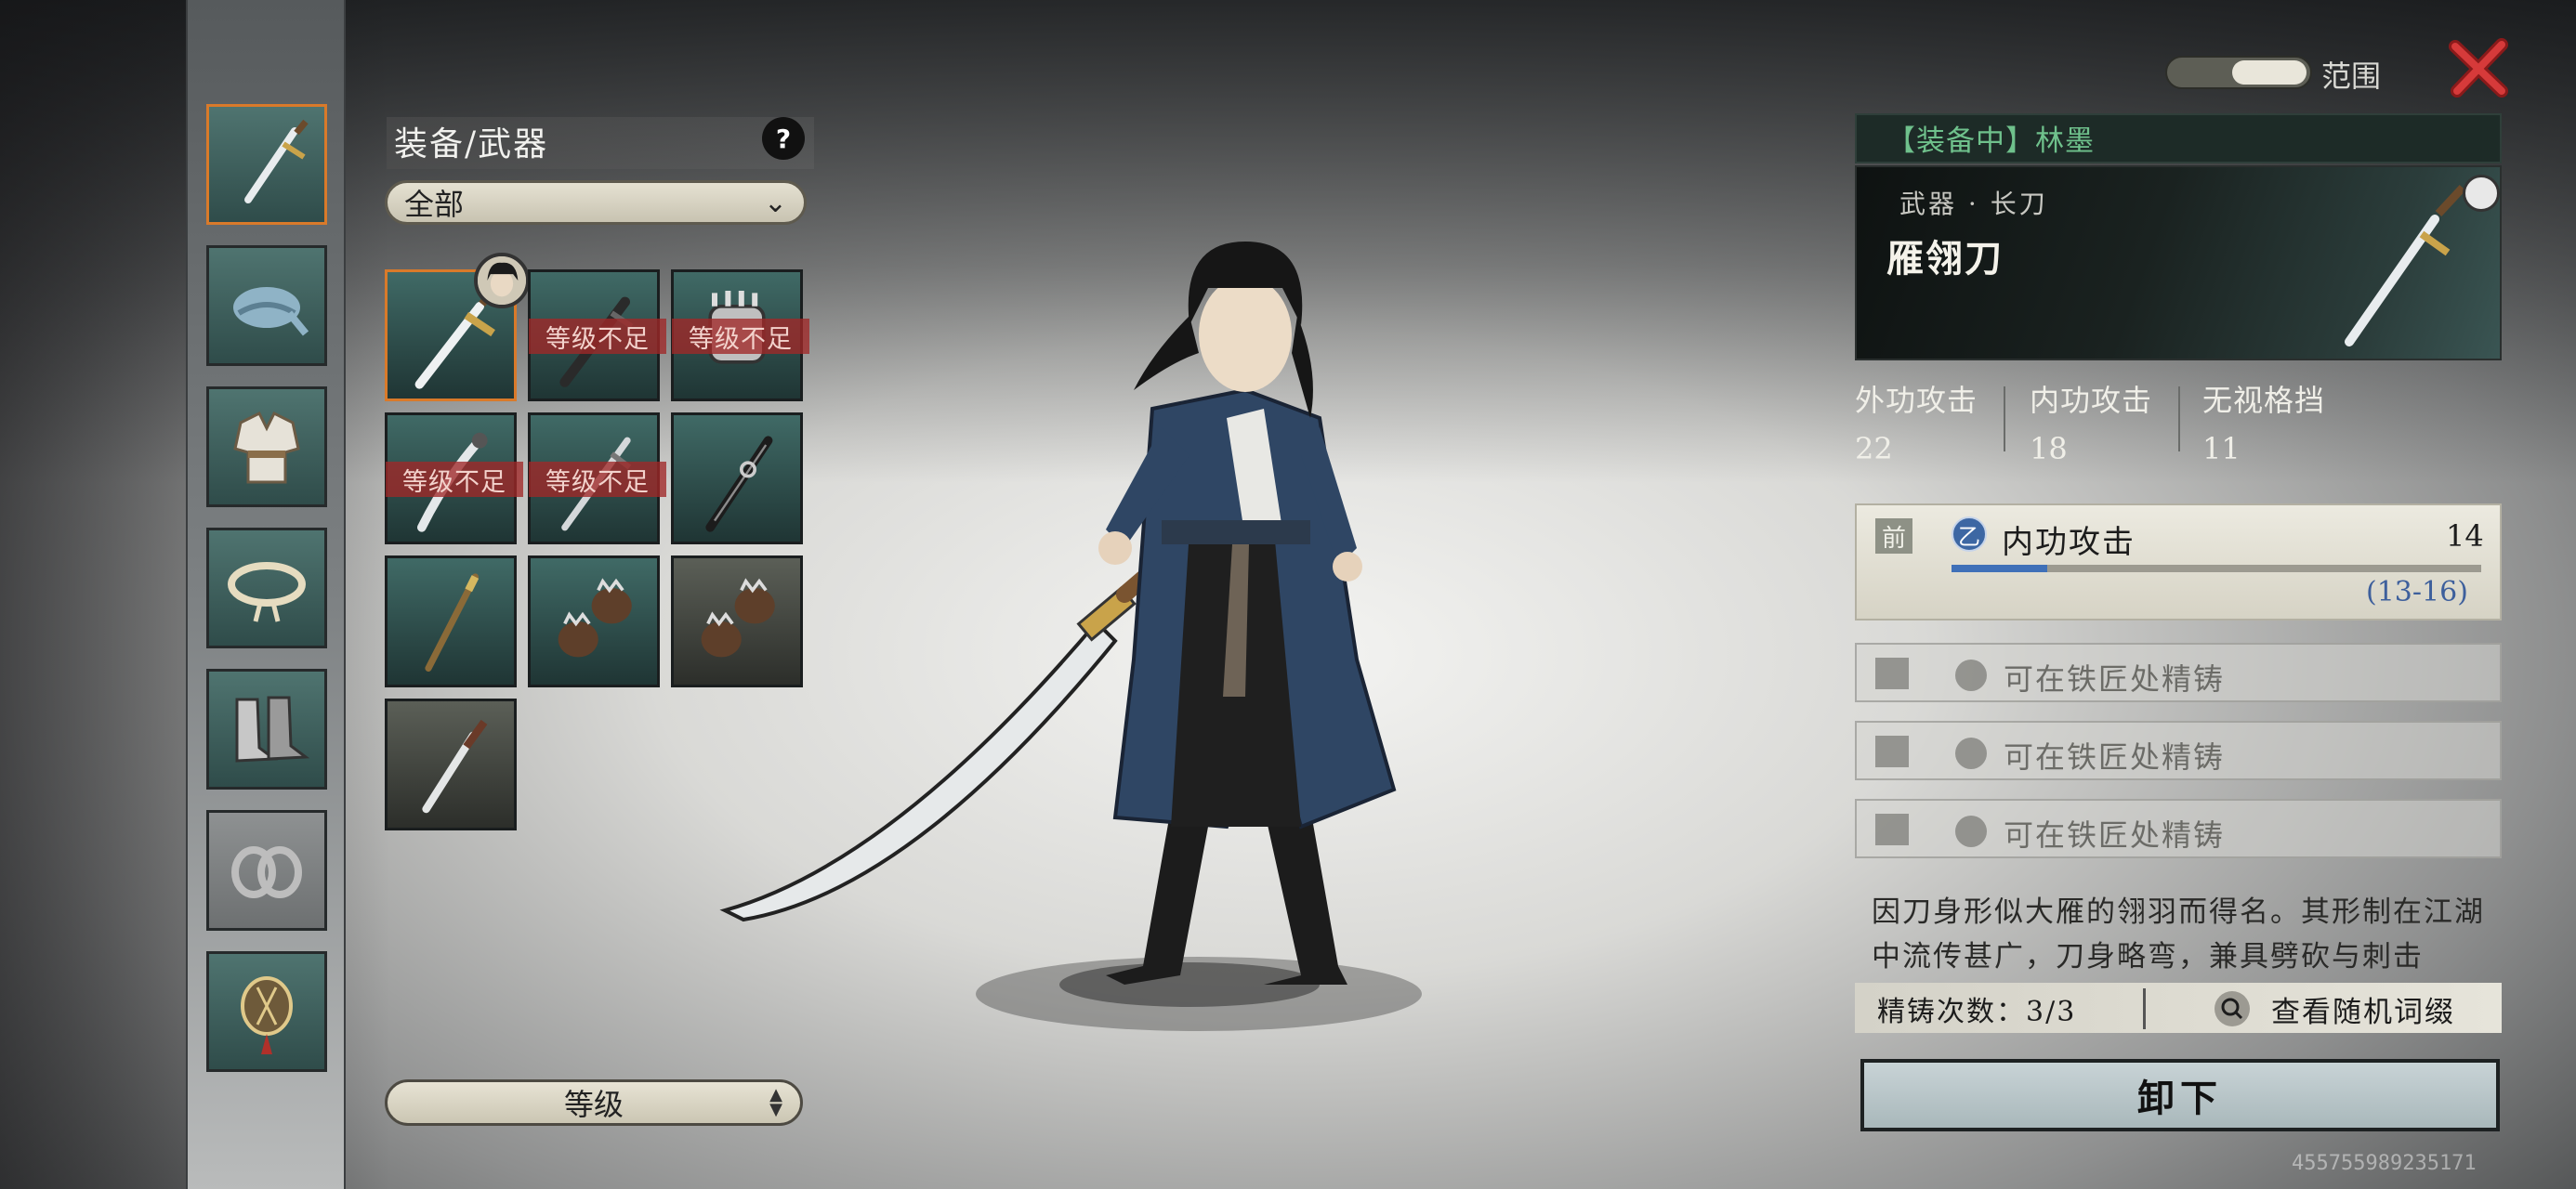 This screenshot has height=1189, width=2576. I want to click on refine-slot-1: 可在铁匠处精铸, so click(2178, 672).